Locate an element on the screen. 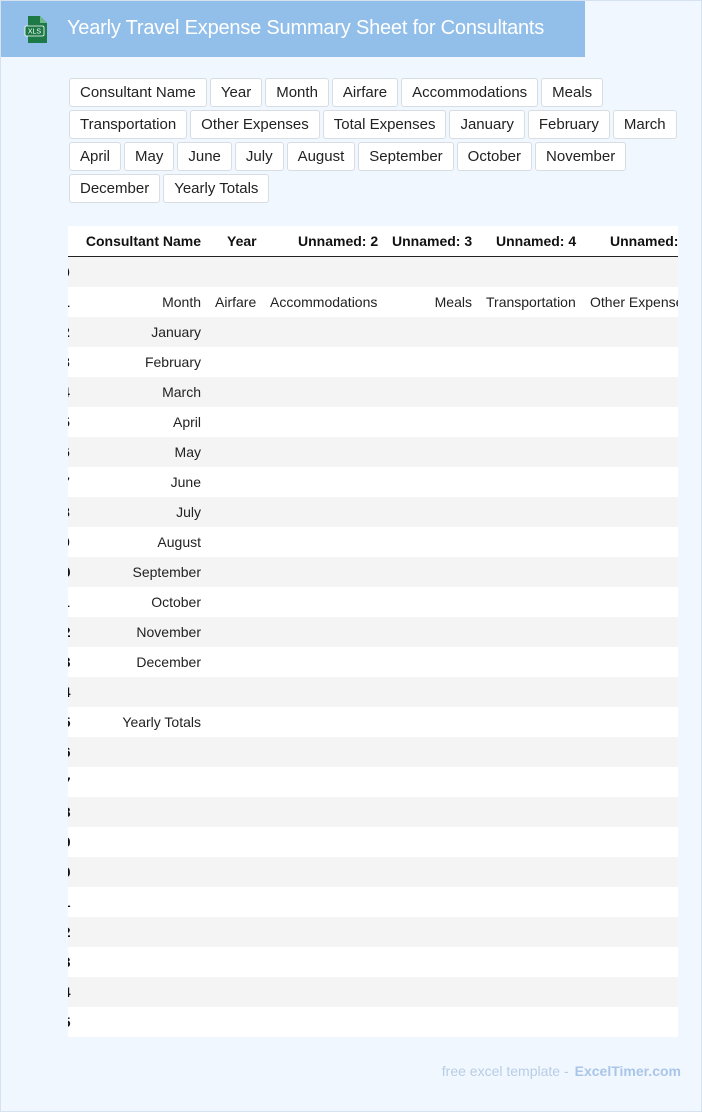  table-row: 20 is located at coordinates (373, 872).